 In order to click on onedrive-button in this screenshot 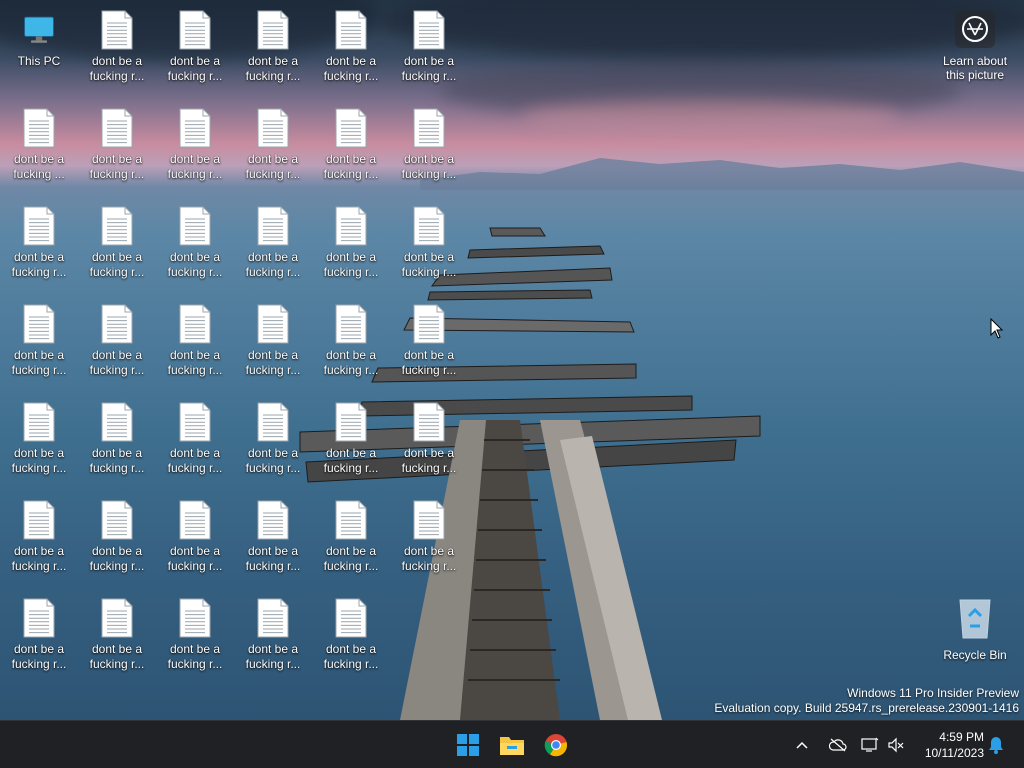, I will do `click(838, 745)`.